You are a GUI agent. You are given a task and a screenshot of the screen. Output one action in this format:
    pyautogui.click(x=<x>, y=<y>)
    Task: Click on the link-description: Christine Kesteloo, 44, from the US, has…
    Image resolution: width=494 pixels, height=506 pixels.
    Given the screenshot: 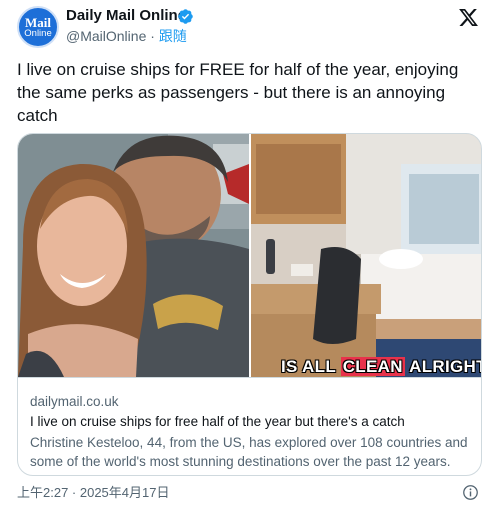 What is the action you would take?
    pyautogui.click(x=249, y=452)
    